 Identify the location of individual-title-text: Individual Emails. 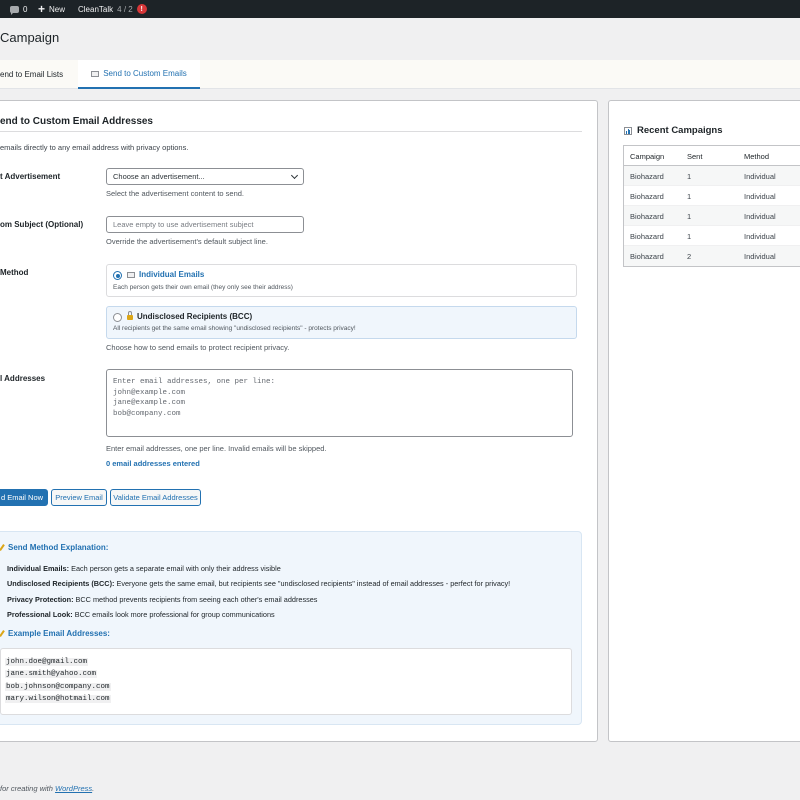
(172, 274).